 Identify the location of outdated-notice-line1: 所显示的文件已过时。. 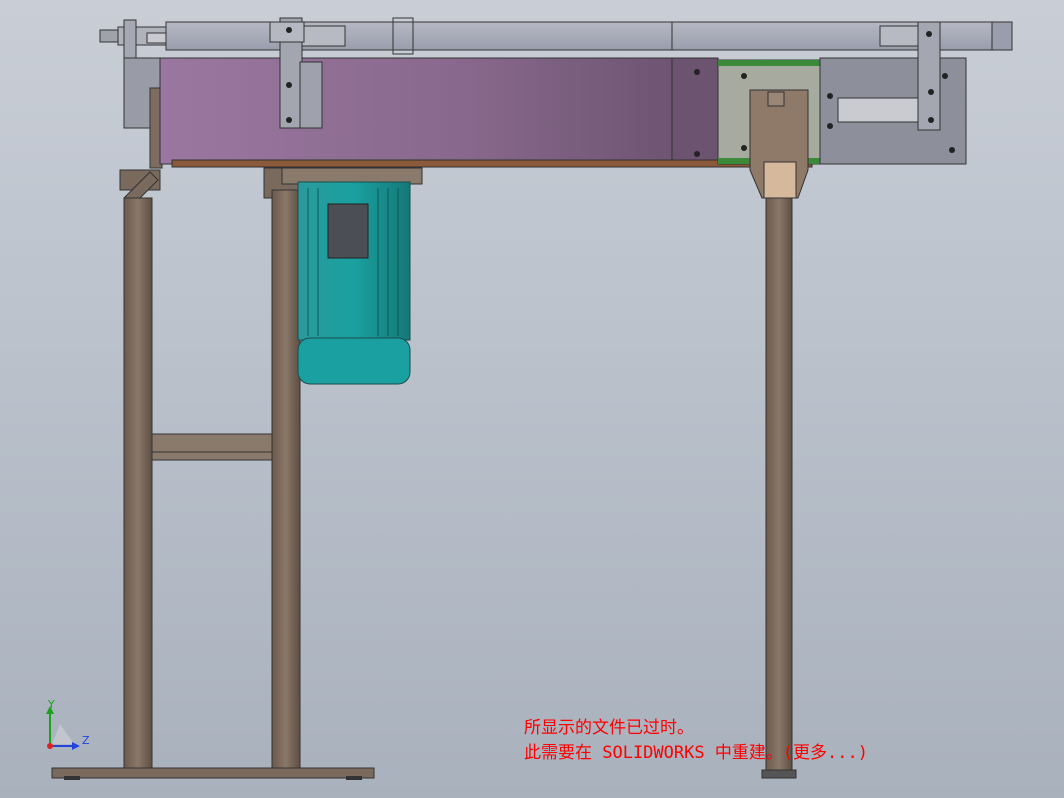
(609, 728).